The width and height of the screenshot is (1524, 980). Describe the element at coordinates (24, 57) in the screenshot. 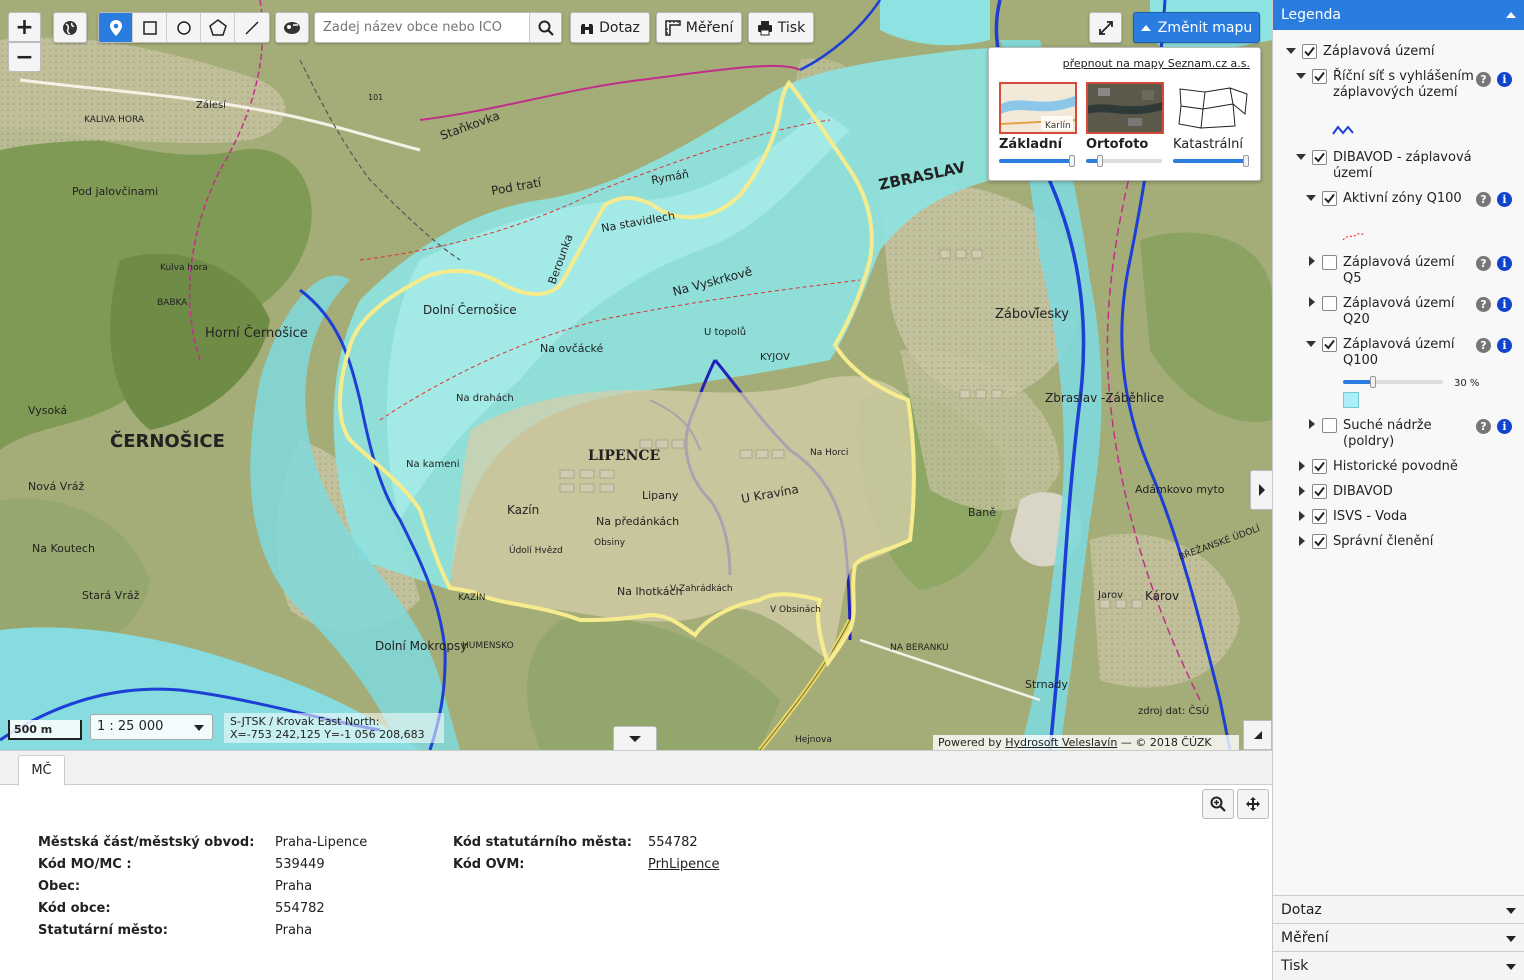

I see `zoom-out-button: −` at that location.